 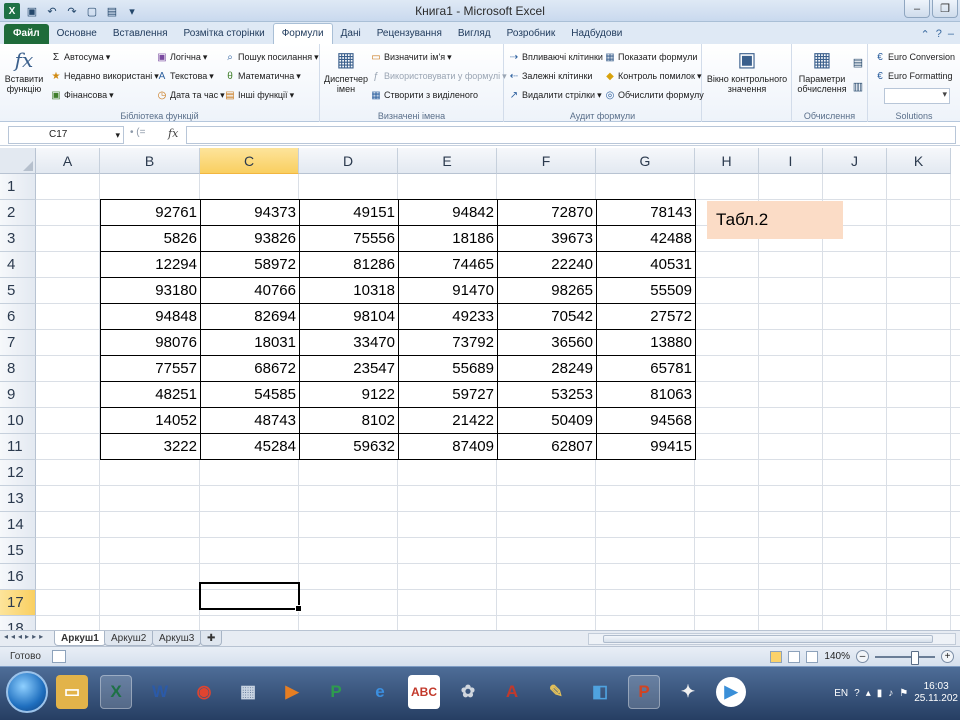 I want to click on table-cell: 62807, so click(x=547, y=446).